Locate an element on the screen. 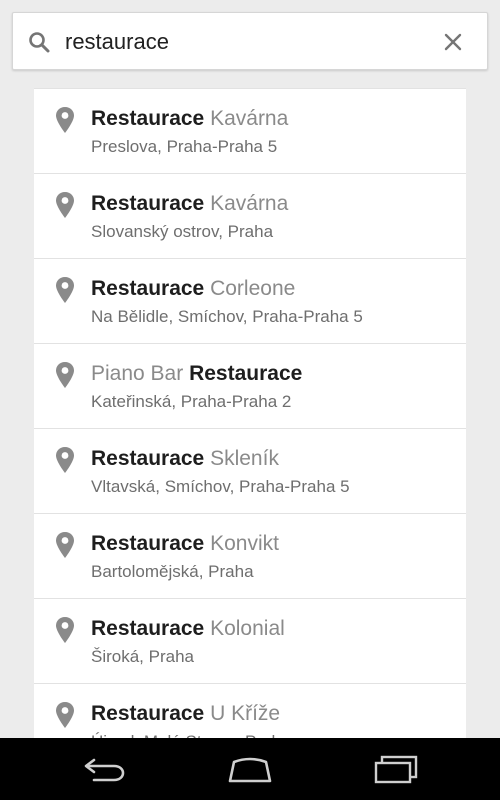  close-icon is located at coordinates (453, 42).